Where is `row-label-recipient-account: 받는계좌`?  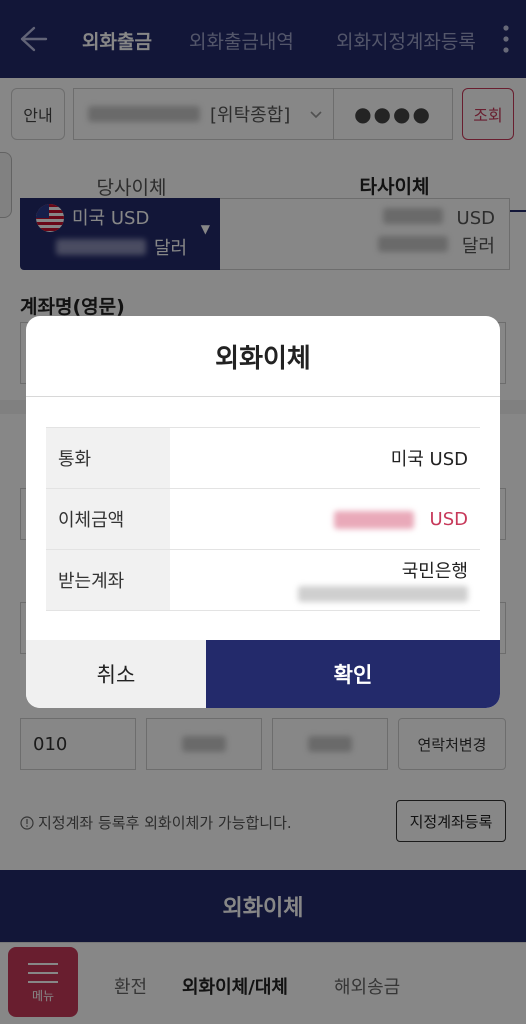
row-label-recipient-account: 받는계좌 is located at coordinates (108, 580).